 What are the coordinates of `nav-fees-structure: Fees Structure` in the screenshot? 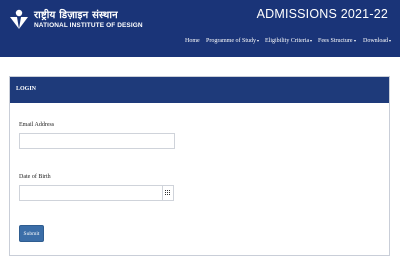 It's located at (337, 41).